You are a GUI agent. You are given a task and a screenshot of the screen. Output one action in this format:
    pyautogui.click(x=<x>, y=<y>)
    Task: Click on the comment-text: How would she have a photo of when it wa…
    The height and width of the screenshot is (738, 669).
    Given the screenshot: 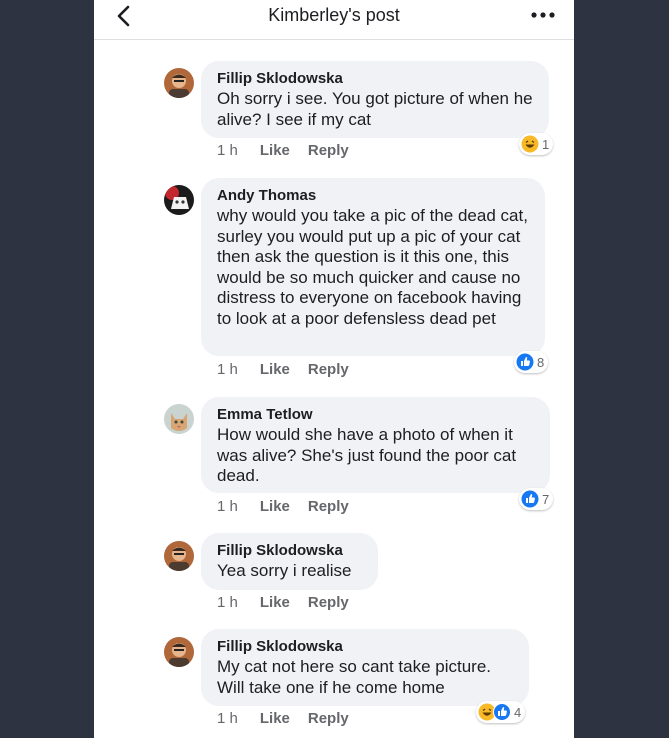 What is the action you would take?
    pyautogui.click(x=367, y=455)
    